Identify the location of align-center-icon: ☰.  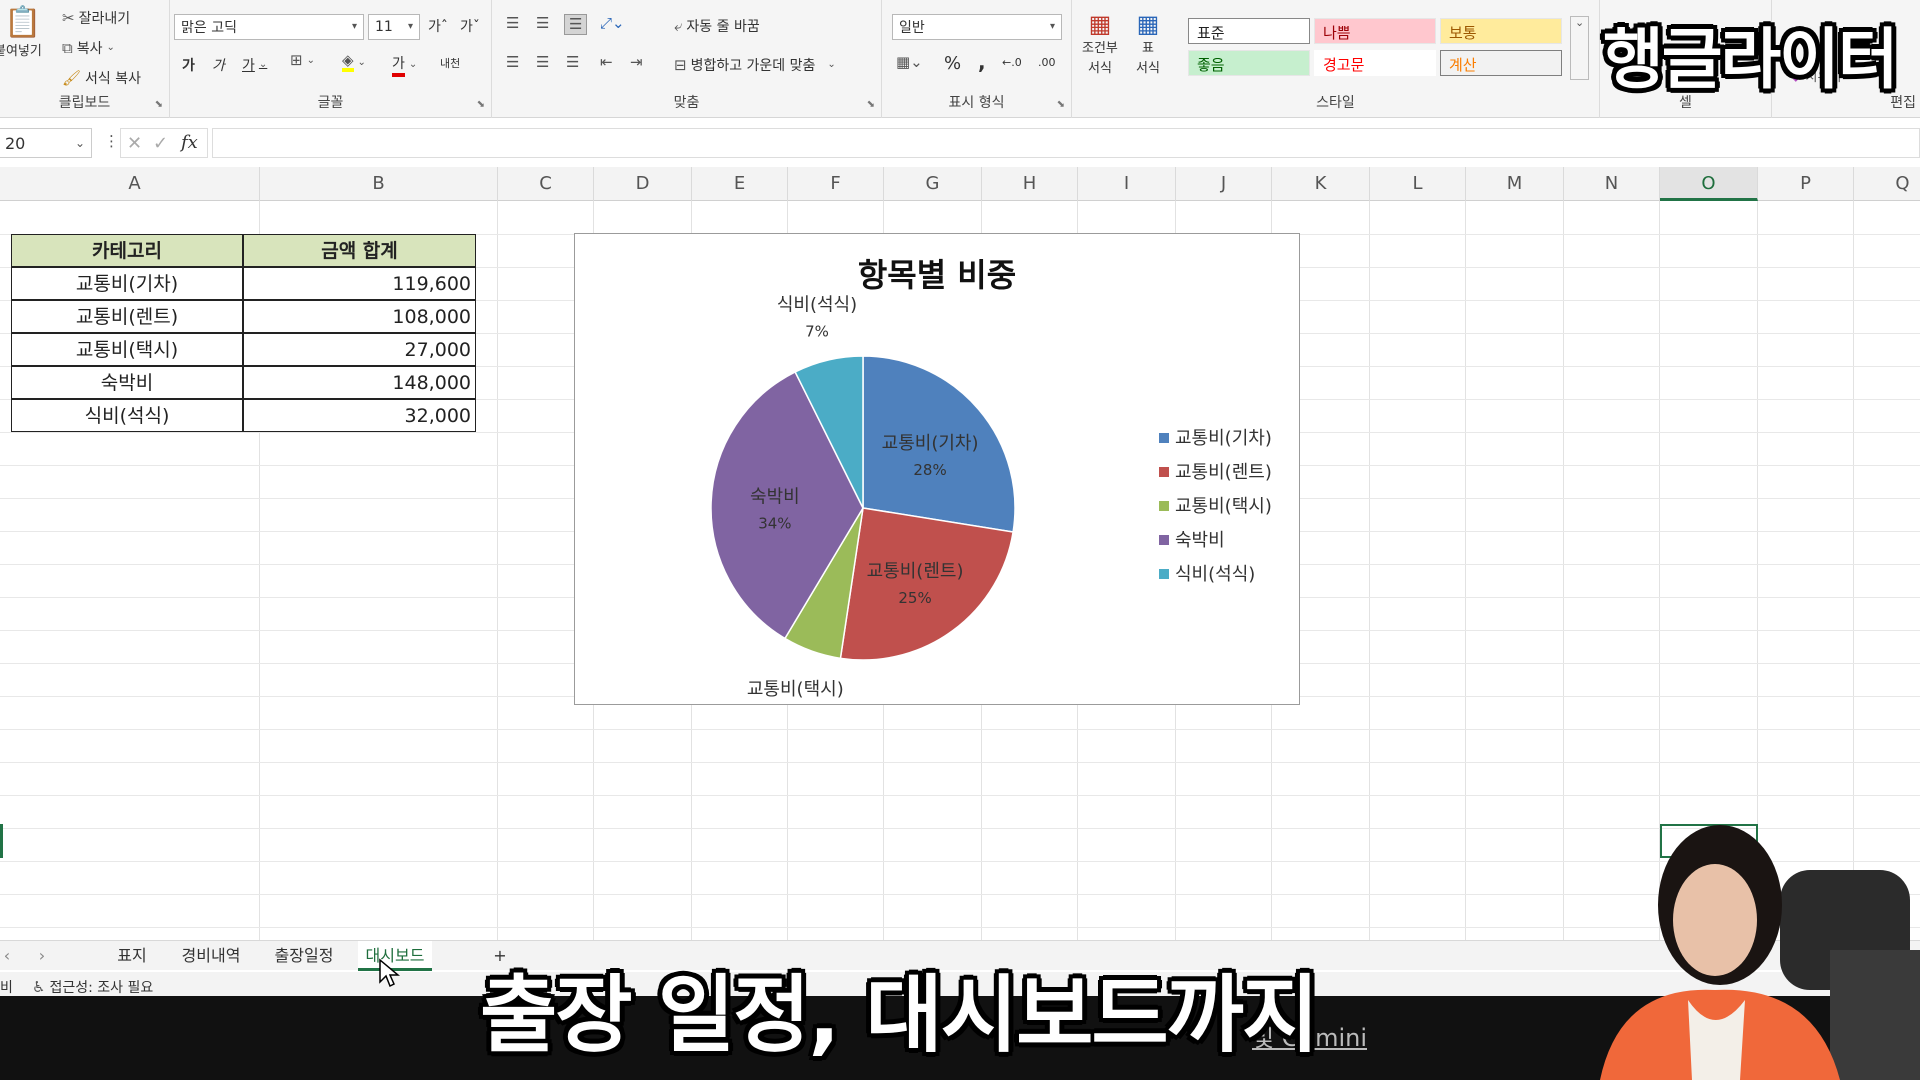
(542, 62).